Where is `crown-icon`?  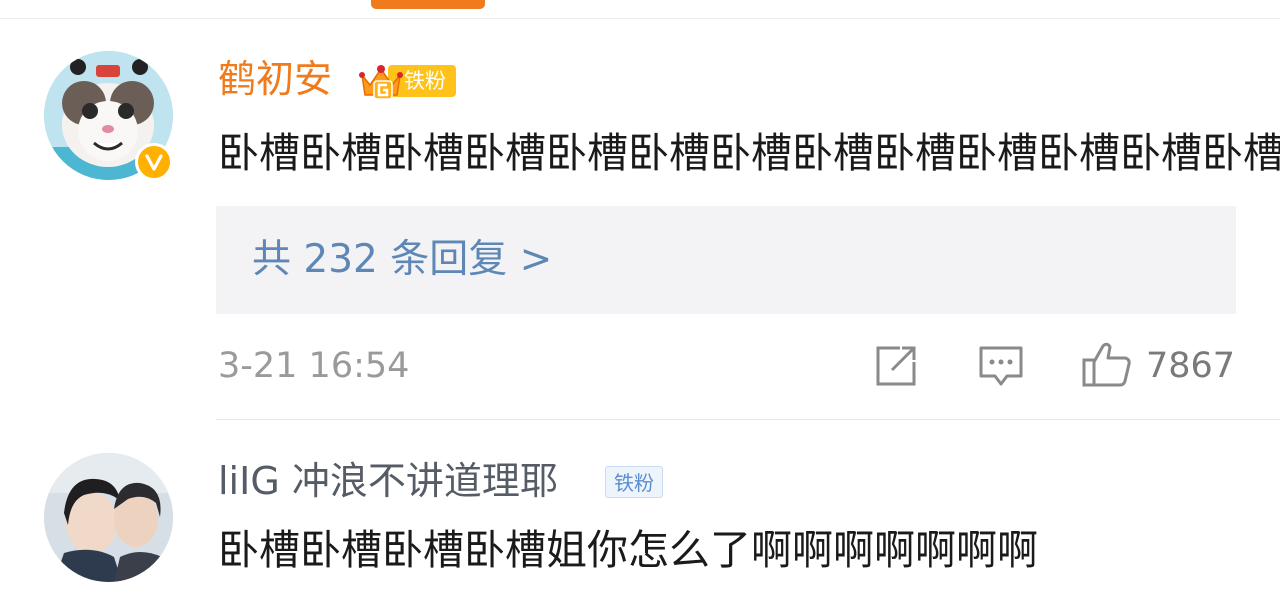
crown-icon is located at coordinates (381, 82).